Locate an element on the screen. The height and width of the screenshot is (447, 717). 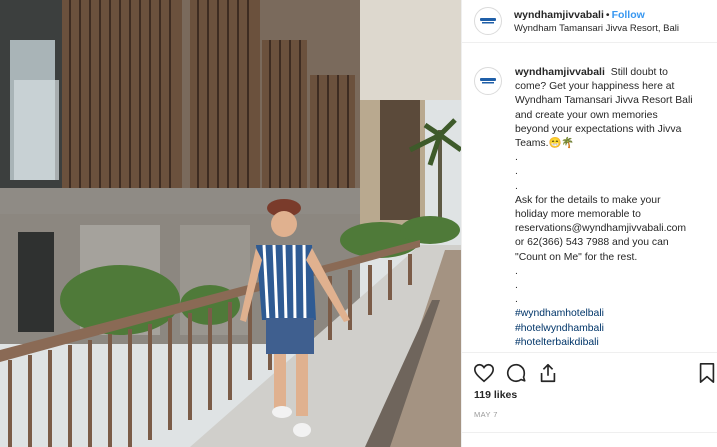
hashtag-link: #hotelwyndhambali is located at coordinates (612, 329).